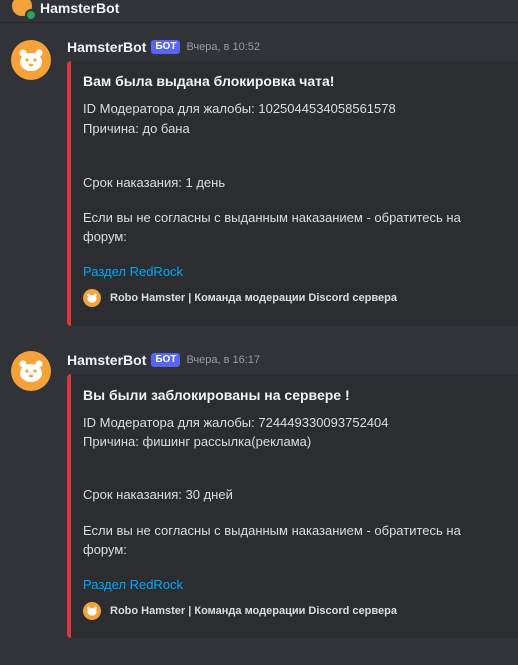  I want to click on timestamp: Вчера, в 16:17, so click(223, 360).